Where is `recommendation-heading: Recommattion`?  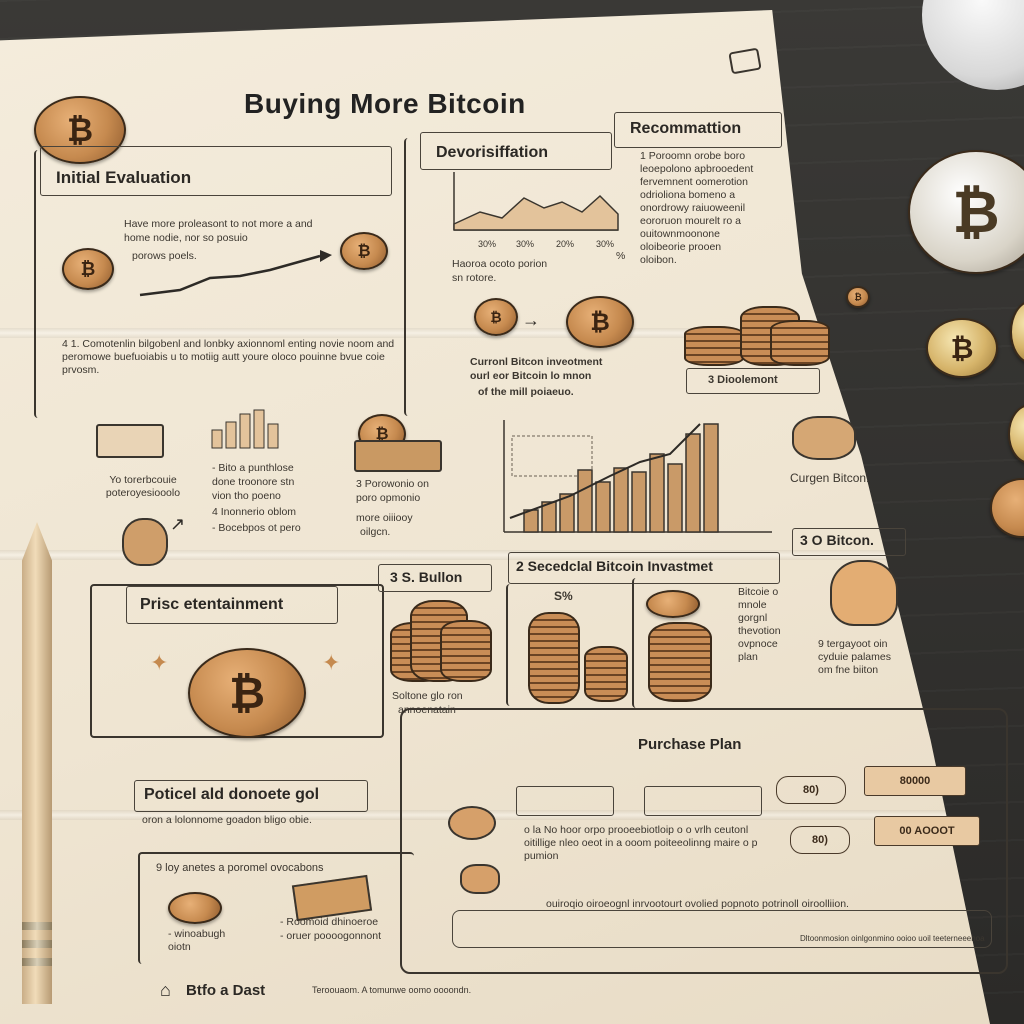 recommendation-heading: Recommattion is located at coordinates (686, 128).